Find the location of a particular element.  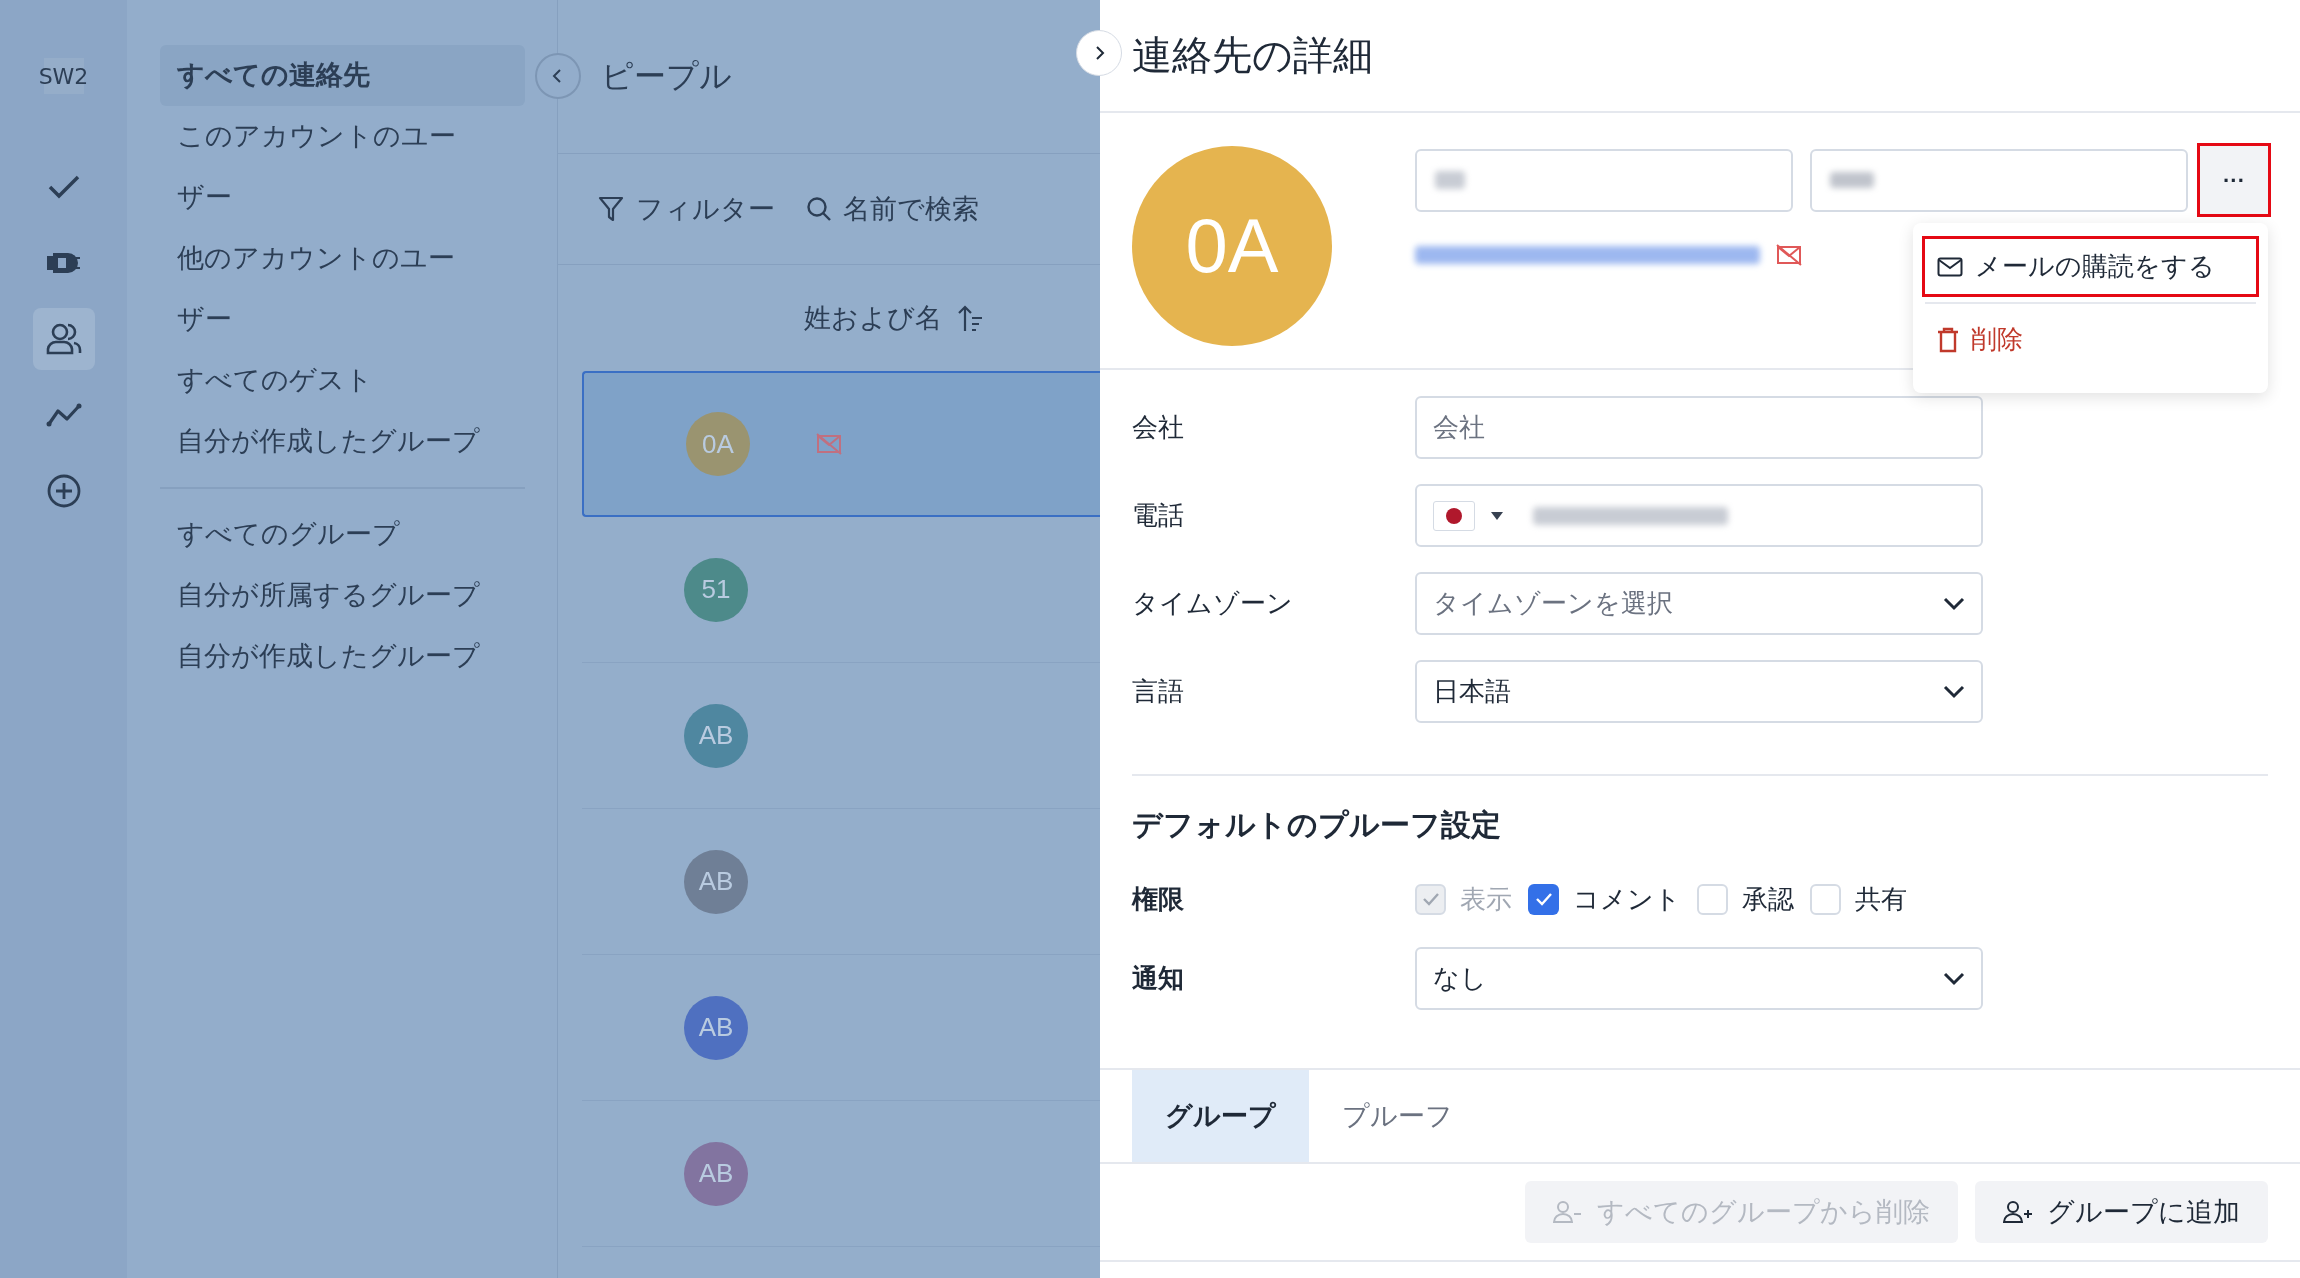

plug-icon is located at coordinates (63, 263).